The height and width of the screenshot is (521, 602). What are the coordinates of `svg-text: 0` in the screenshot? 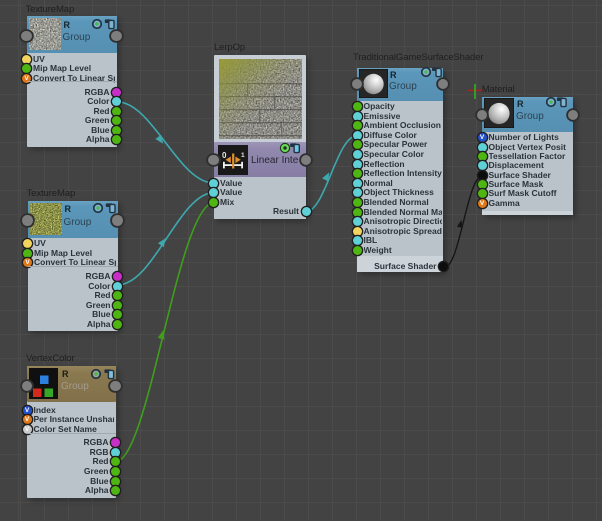 It's located at (224, 155).